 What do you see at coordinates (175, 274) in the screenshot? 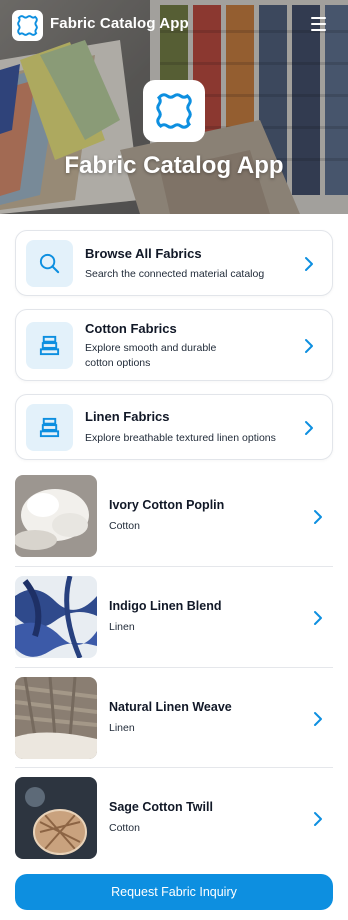
I see `category-subtitle: Search the connected material catalog` at bounding box center [175, 274].